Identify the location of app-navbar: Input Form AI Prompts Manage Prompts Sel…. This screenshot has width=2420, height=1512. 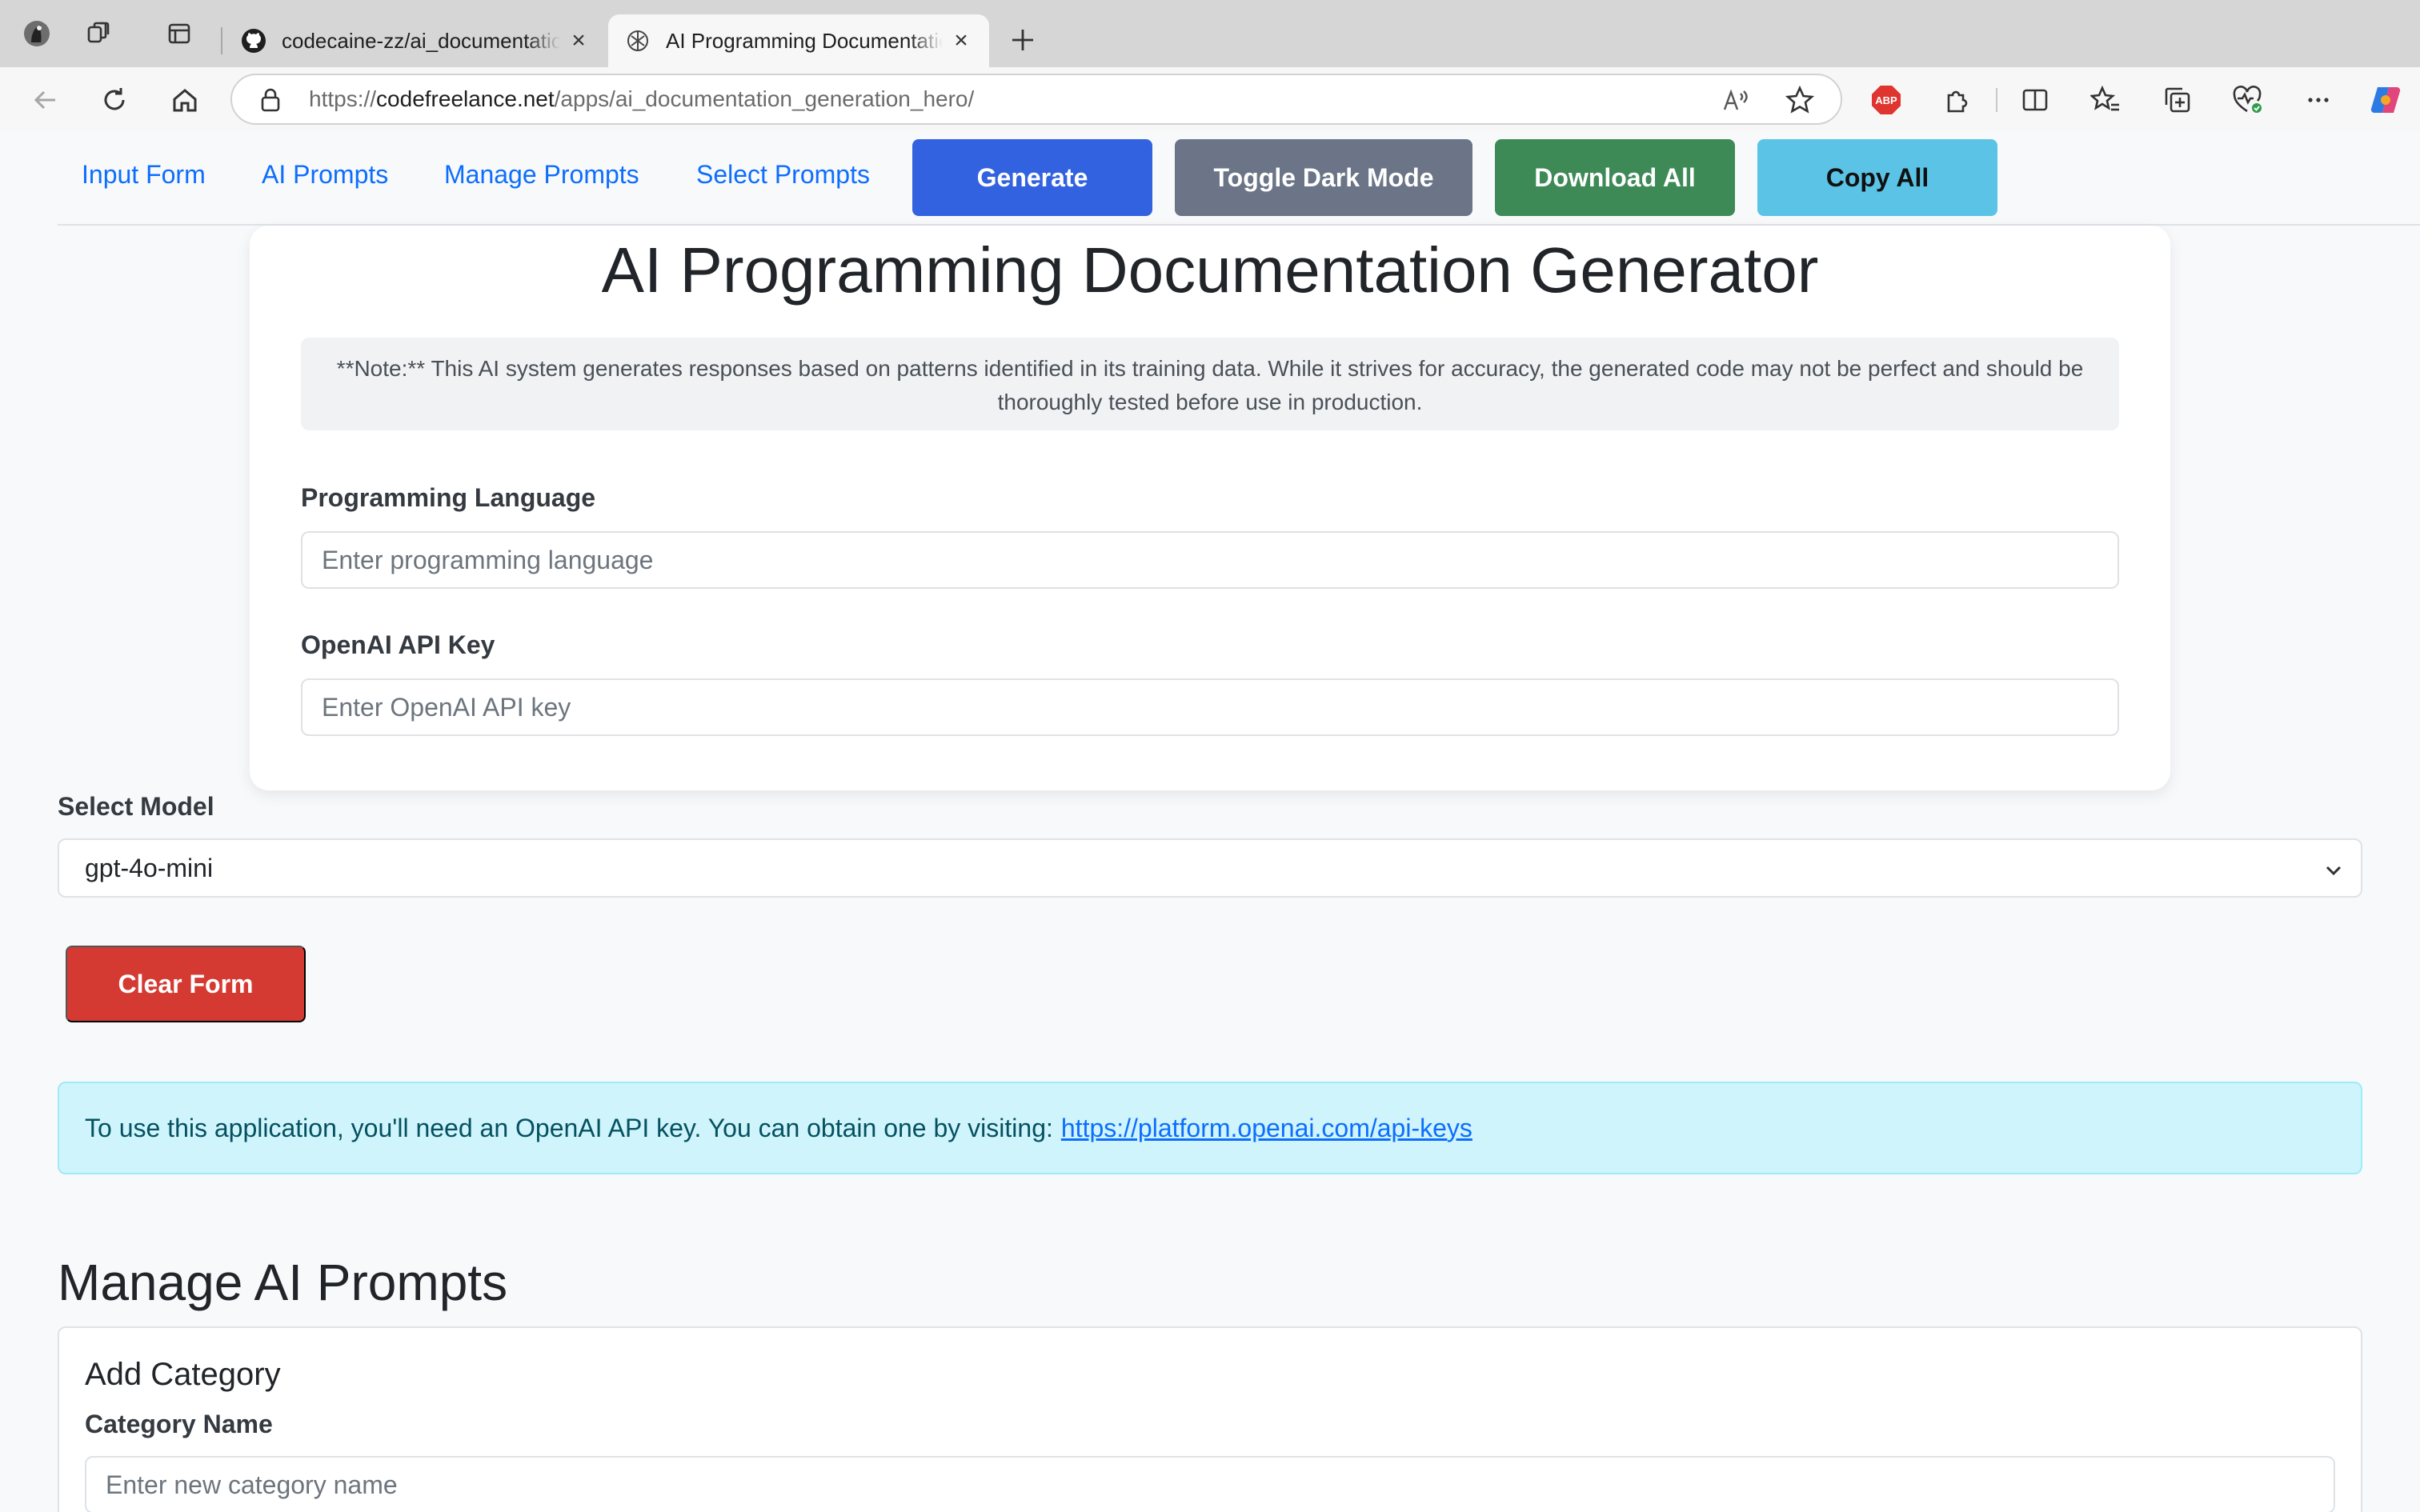
(1239, 178).